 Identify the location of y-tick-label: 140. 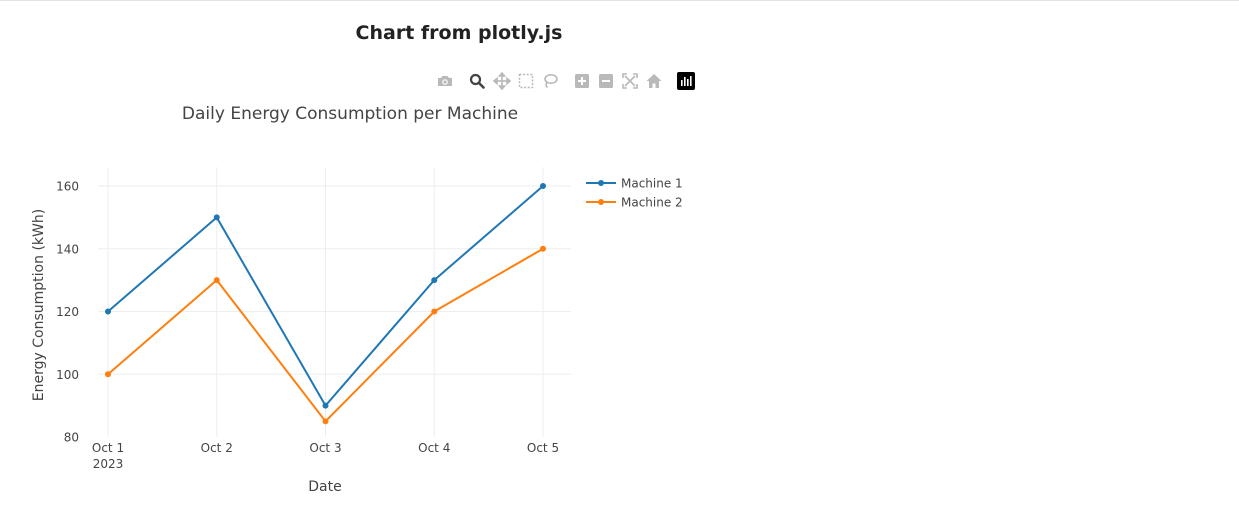
(67, 249).